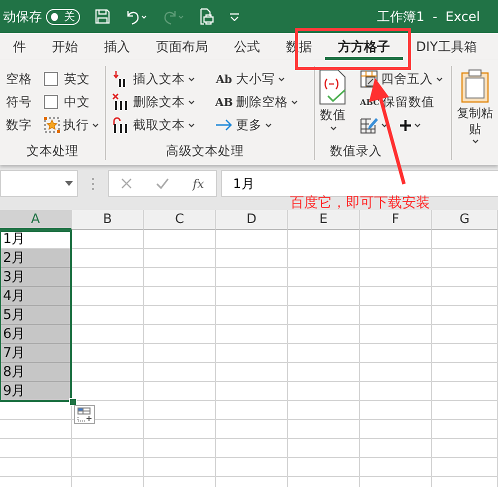  I want to click on grip-icon, so click(93, 183).